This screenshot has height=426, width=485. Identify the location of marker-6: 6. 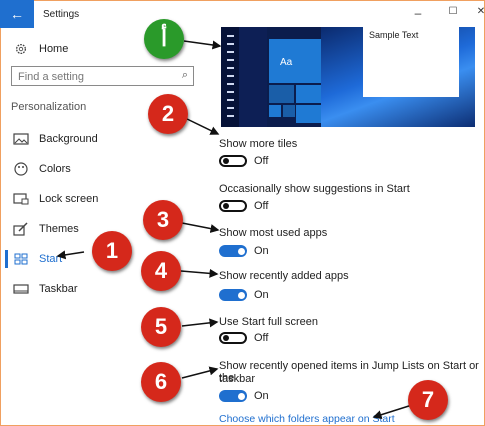
(161, 382).